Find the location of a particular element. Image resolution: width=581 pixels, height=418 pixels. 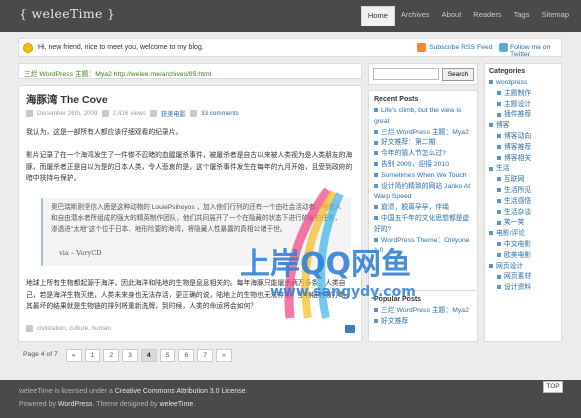

category-label: 主题设计 is located at coordinates (518, 104).